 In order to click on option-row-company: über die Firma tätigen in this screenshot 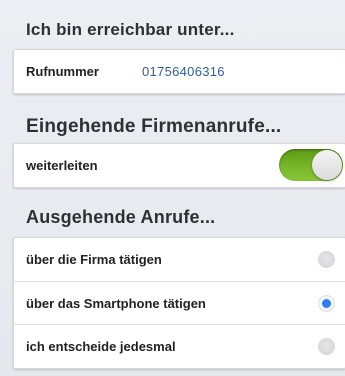, I will do `click(179, 259)`.